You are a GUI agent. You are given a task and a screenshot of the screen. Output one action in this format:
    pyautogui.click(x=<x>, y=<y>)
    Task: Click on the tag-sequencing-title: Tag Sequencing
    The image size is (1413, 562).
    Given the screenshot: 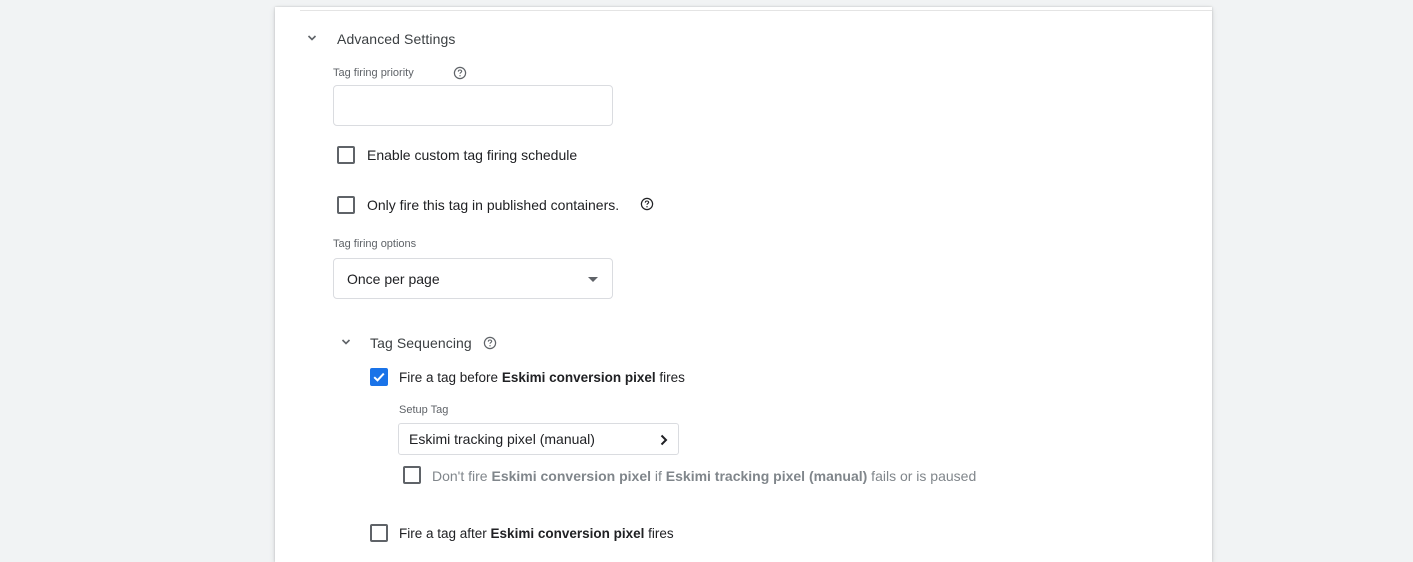 What is the action you would take?
    pyautogui.click(x=421, y=343)
    